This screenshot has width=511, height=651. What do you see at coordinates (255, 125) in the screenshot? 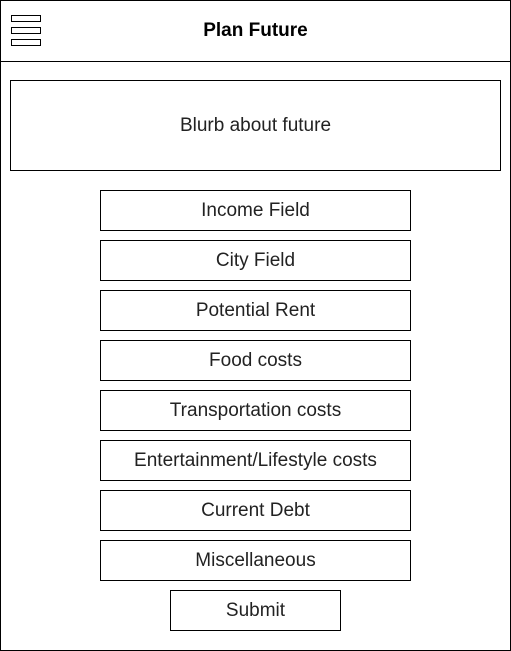
I see `future-blurb: Blurb about future` at bounding box center [255, 125].